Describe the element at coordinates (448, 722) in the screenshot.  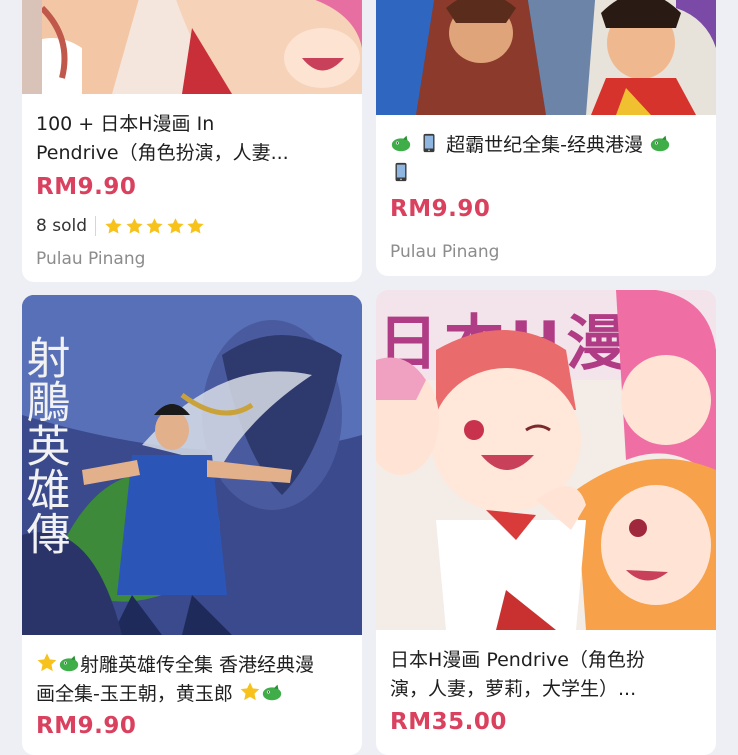
I see `product-price-4: RM35.00` at that location.